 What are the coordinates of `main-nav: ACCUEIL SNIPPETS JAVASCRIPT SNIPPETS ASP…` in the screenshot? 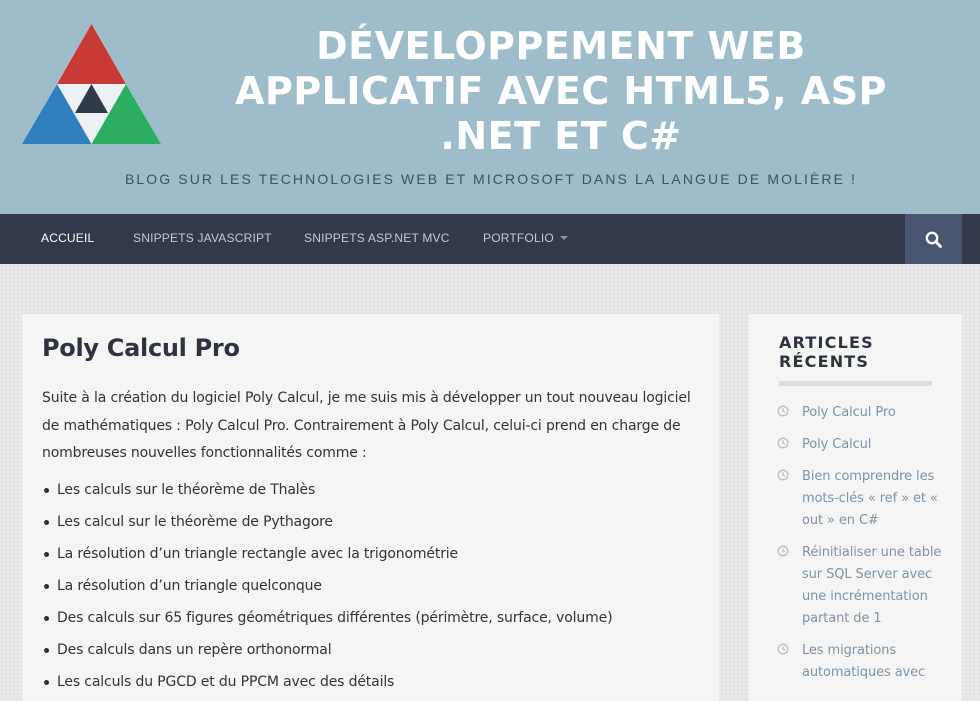 It's located at (490, 239).